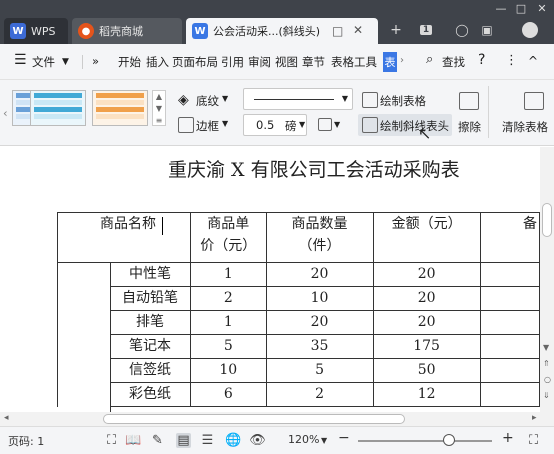 The image size is (554, 454). Describe the element at coordinates (95, 61) in the screenshot. I see `more-tabs-button: »` at that location.